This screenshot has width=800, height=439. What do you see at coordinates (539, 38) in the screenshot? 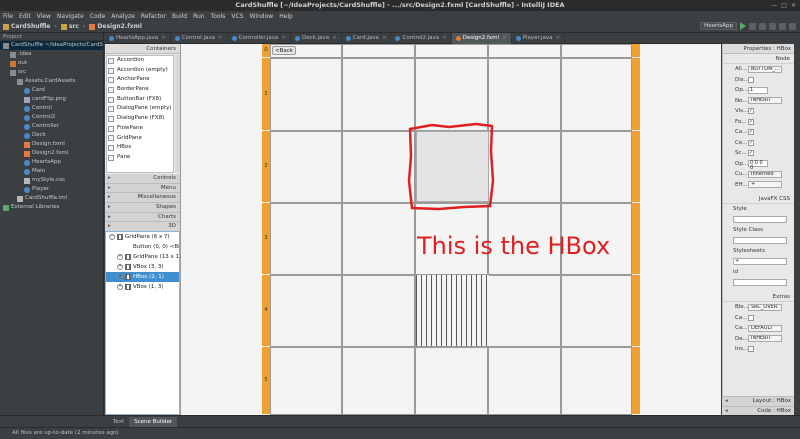
I see `tab-player-java: Player.java ×` at bounding box center [539, 38].